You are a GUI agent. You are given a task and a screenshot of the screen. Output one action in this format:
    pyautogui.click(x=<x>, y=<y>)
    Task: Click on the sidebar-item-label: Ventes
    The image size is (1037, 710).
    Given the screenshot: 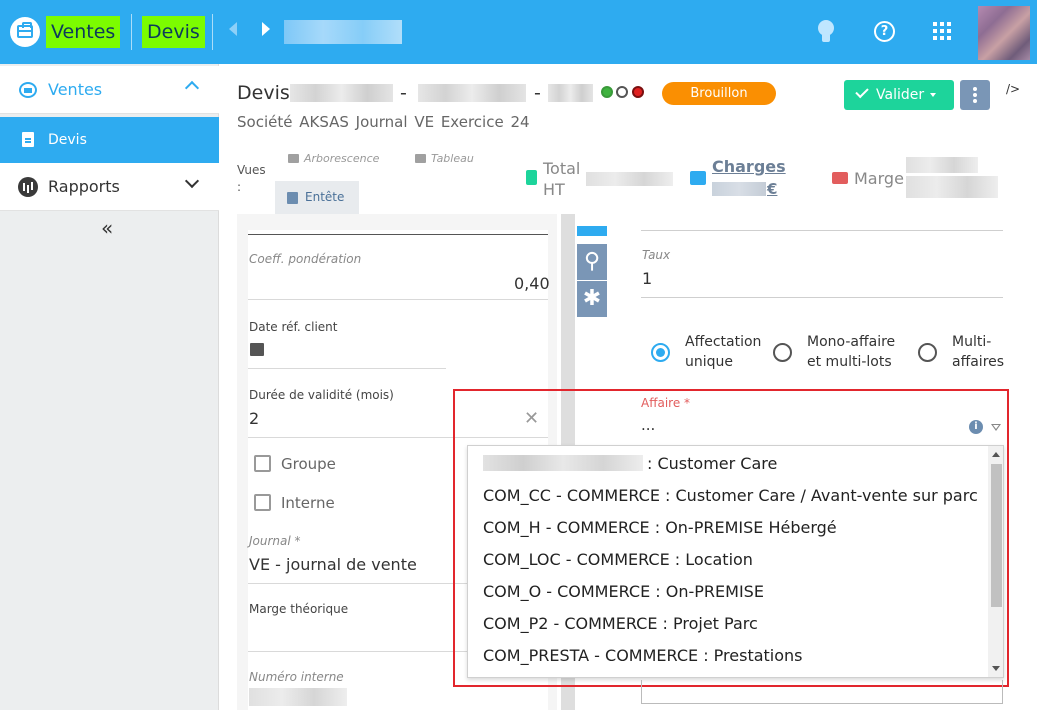 What is the action you would take?
    pyautogui.click(x=75, y=89)
    